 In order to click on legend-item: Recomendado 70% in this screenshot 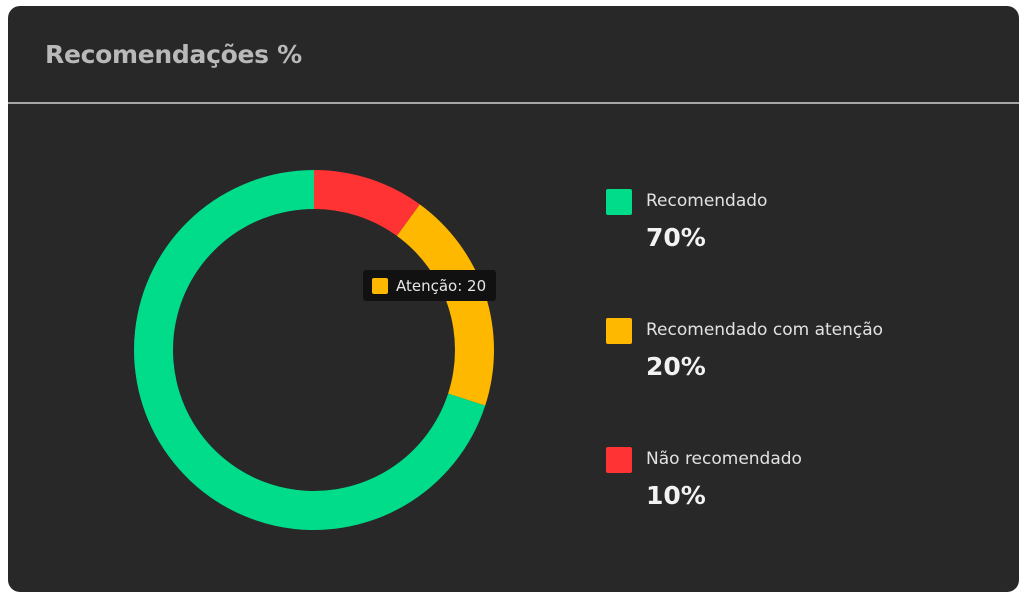, I will do `click(806, 221)`.